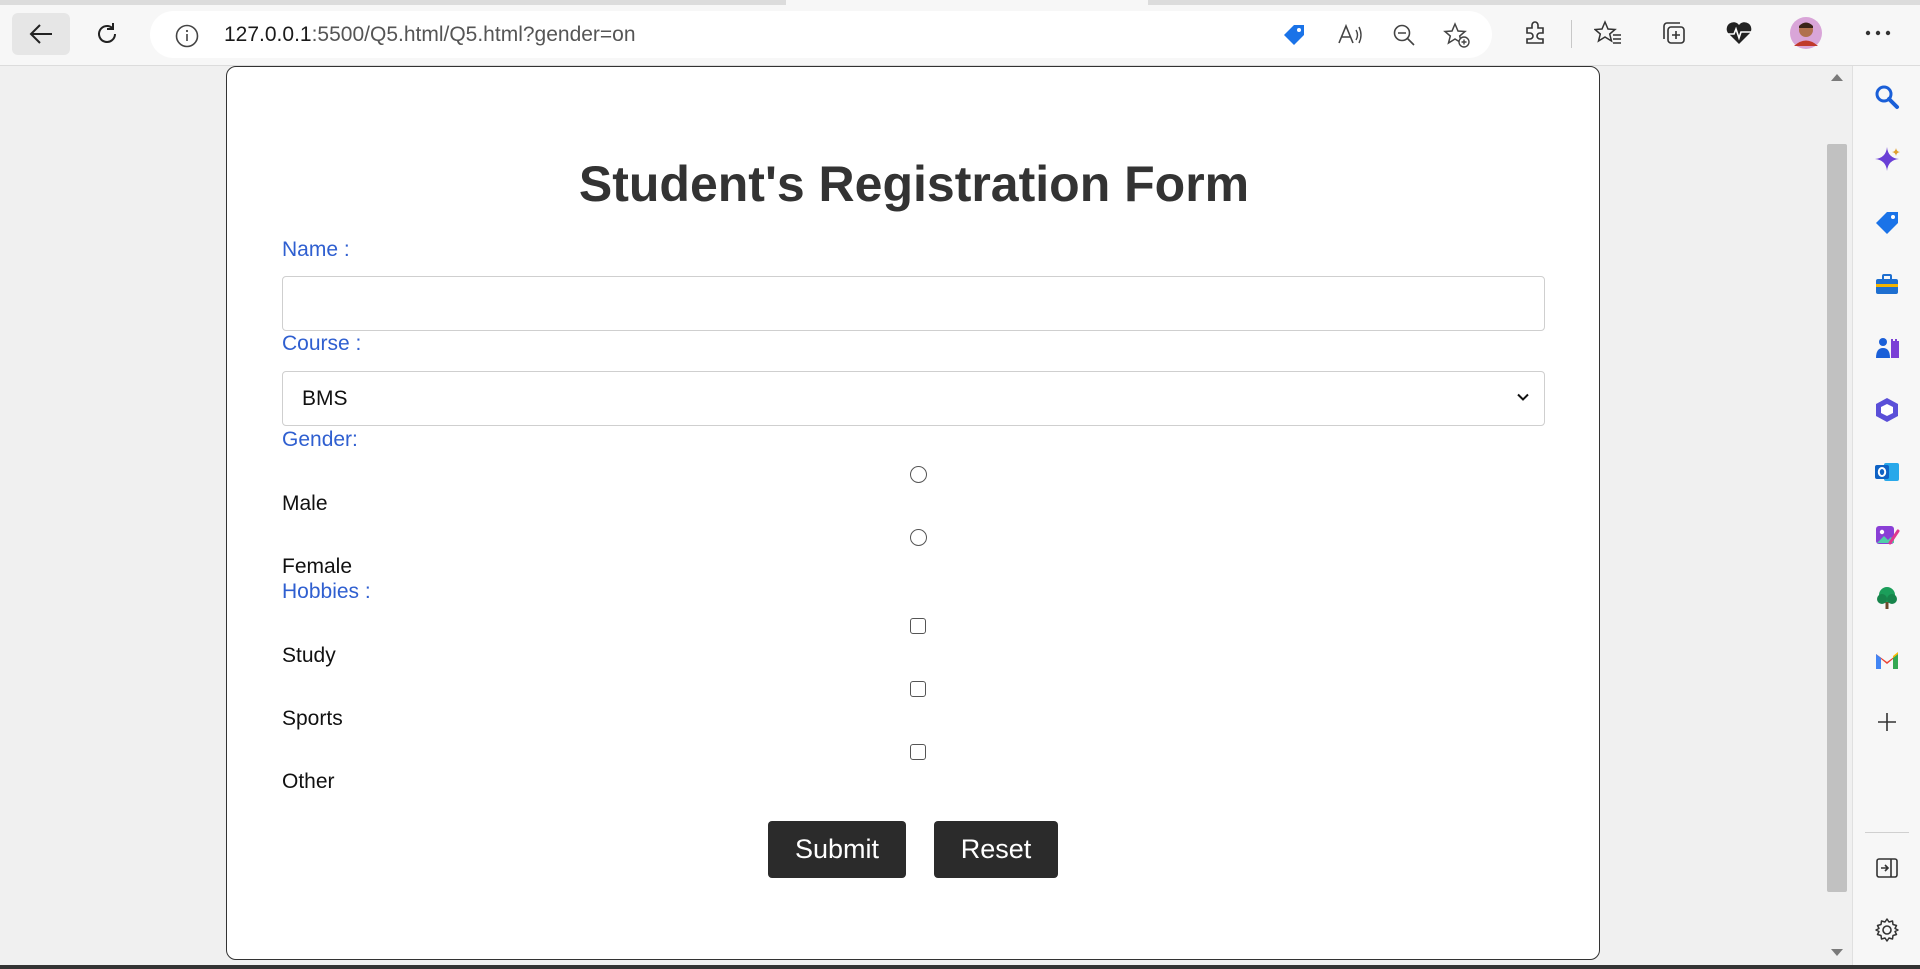  What do you see at coordinates (309, 655) in the screenshot?
I see `hobby-study-label: Study` at bounding box center [309, 655].